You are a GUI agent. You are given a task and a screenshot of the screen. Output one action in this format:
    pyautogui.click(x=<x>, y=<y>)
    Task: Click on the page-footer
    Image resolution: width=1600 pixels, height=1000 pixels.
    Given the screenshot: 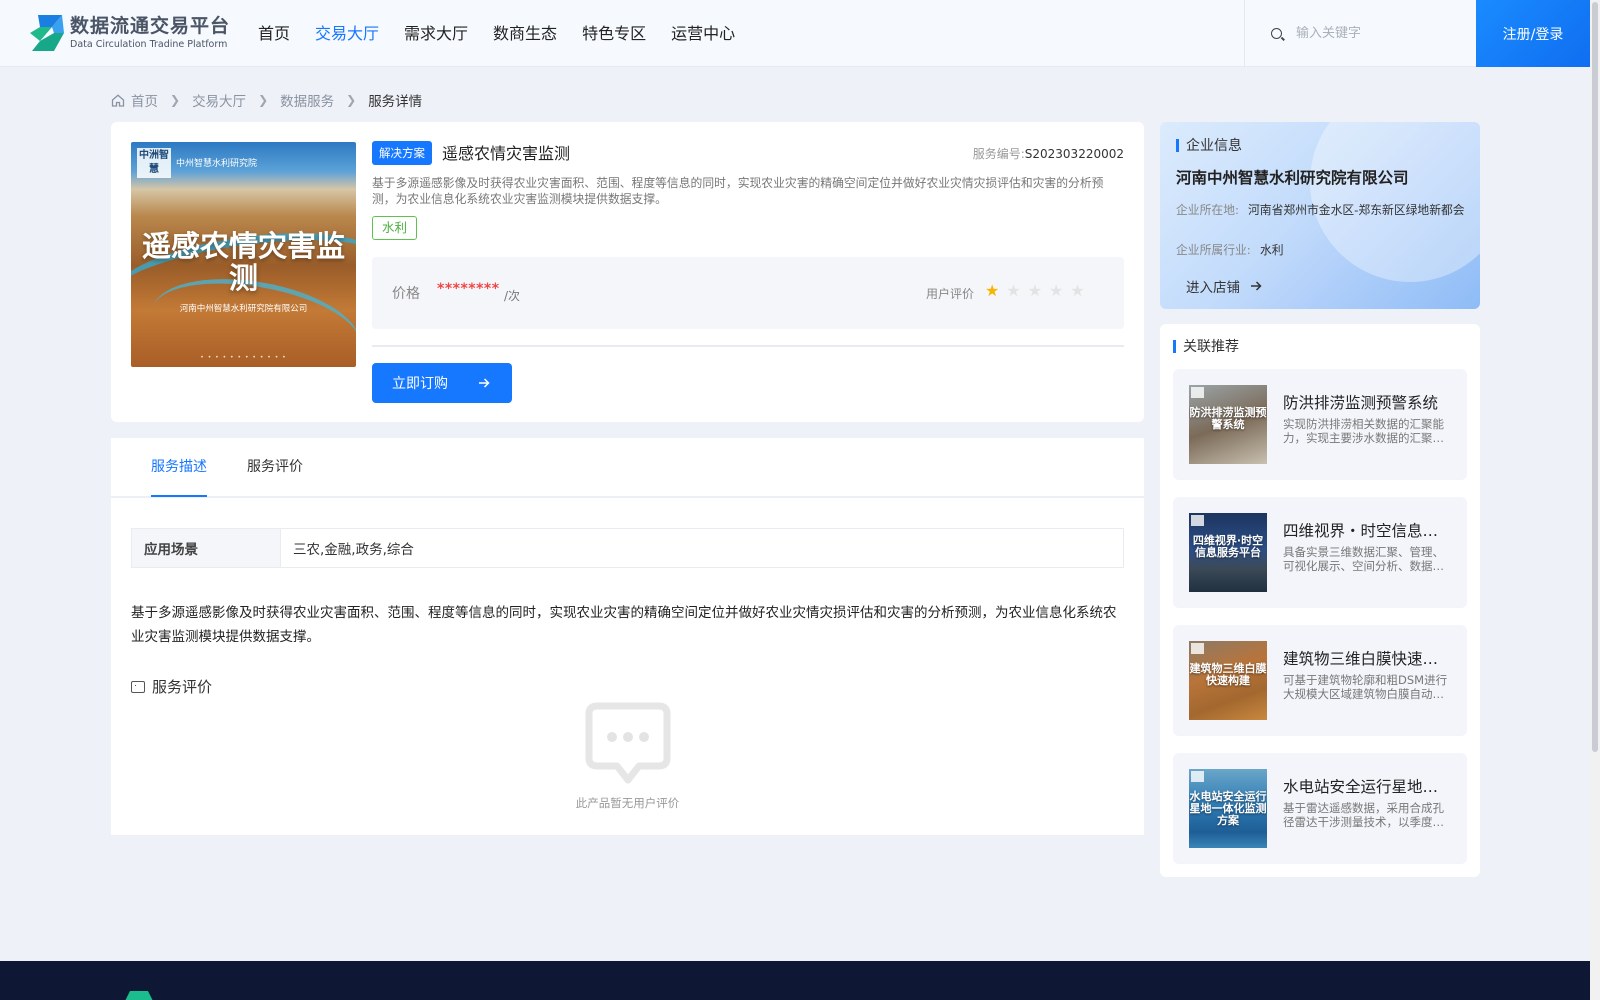 What is the action you would take?
    pyautogui.click(x=795, y=980)
    